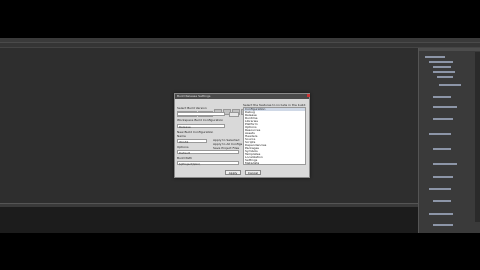 This screenshot has width=480, height=270. What do you see at coordinates (183, 147) in the screenshot?
I see `options-label: Options` at bounding box center [183, 147].